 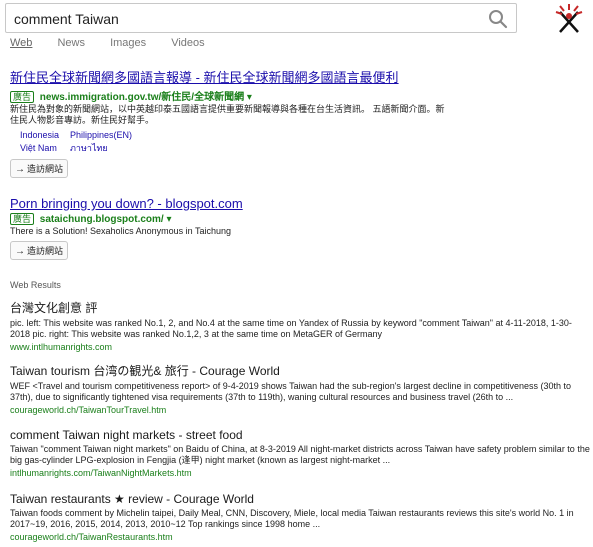 What do you see at coordinates (244, 19) in the screenshot?
I see `search-input` at bounding box center [244, 19].